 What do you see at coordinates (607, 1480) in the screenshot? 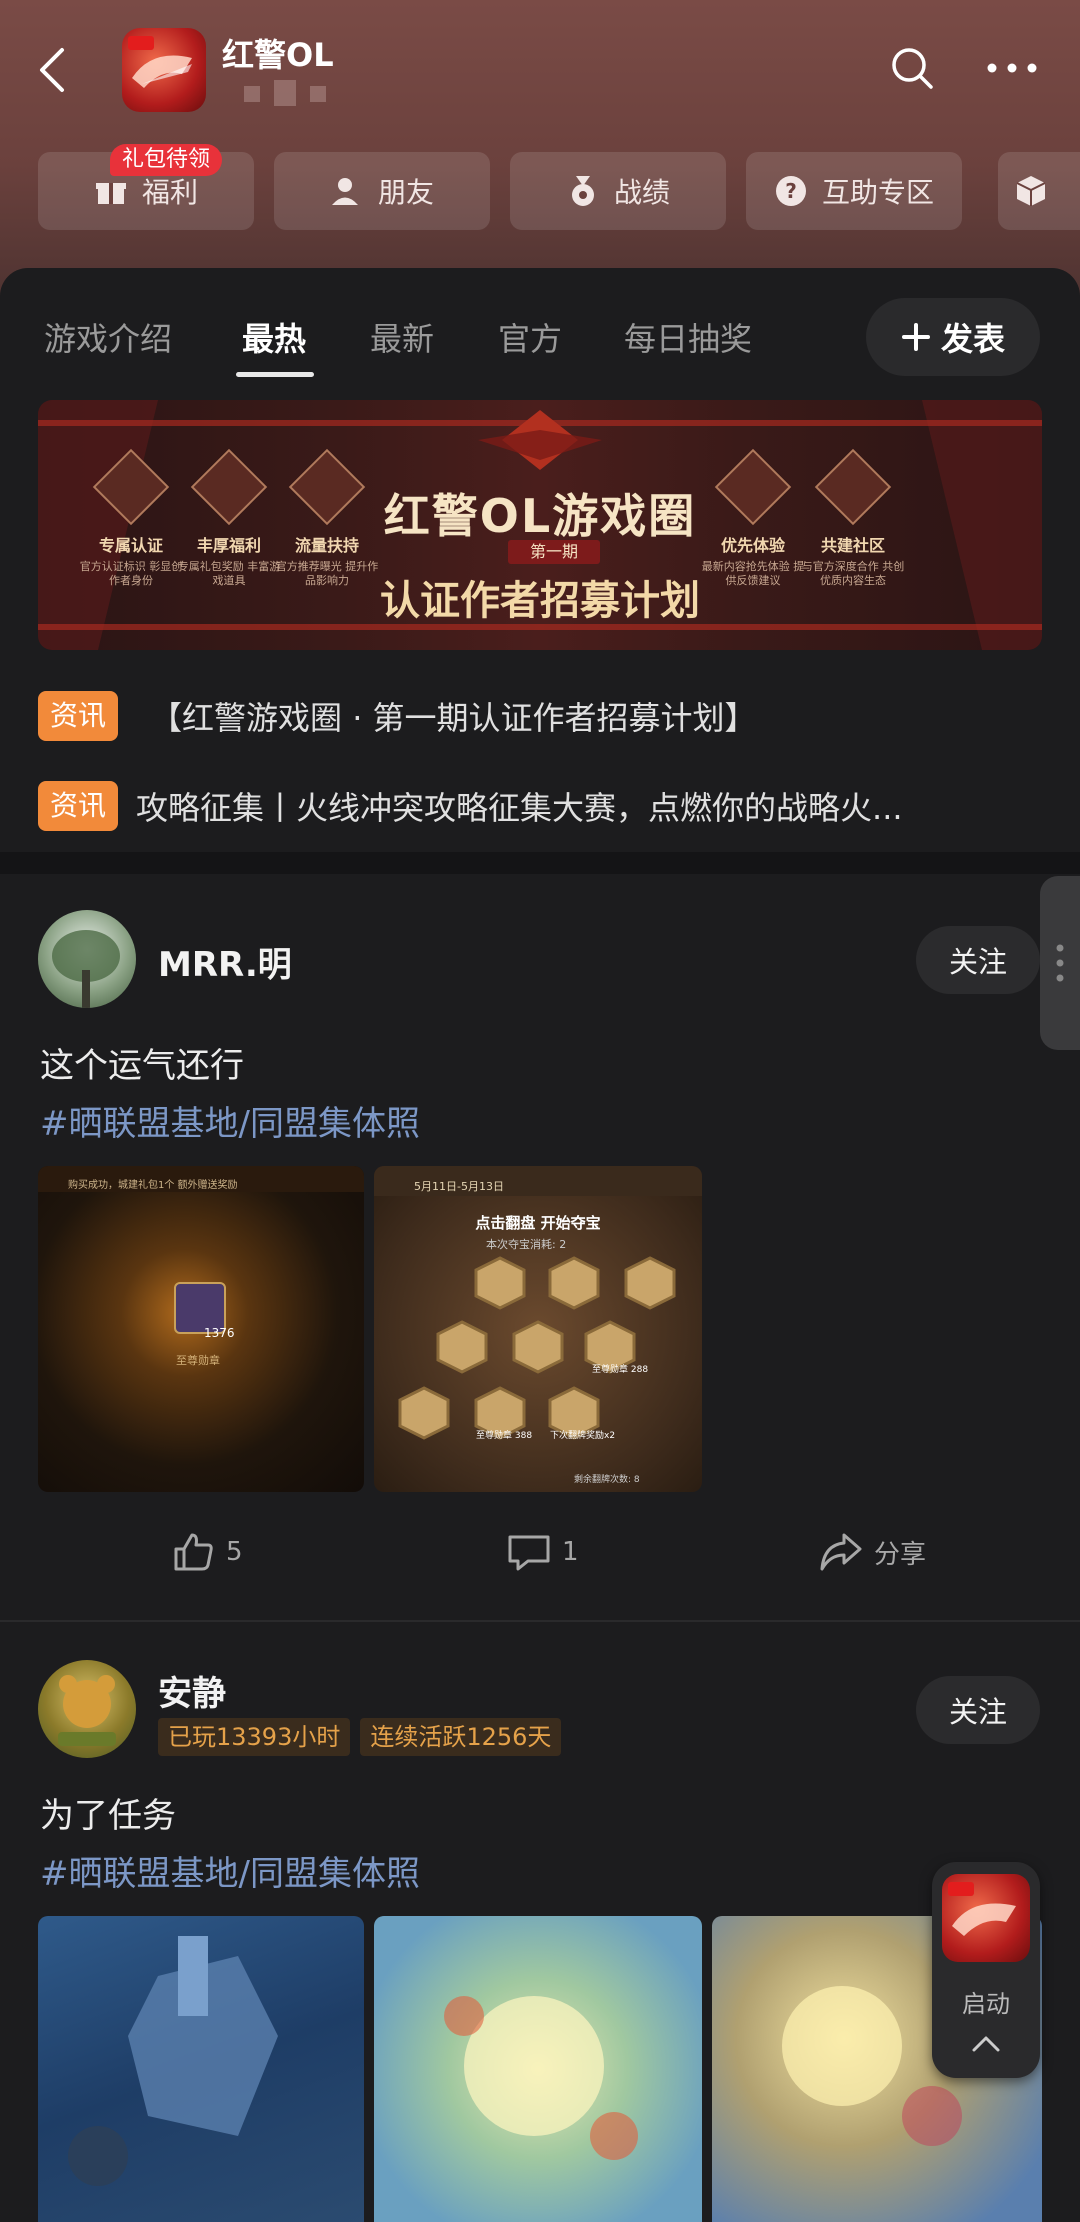
I see `remaining-count: 剩余翻牌次数: 8` at bounding box center [607, 1480].